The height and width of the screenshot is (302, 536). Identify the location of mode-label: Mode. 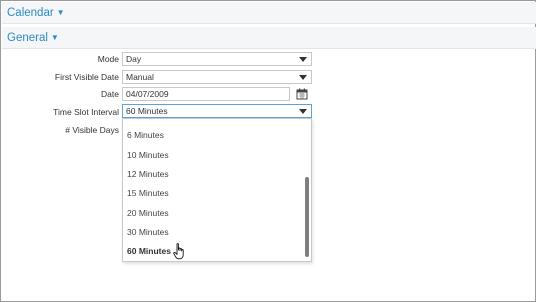
(108, 59).